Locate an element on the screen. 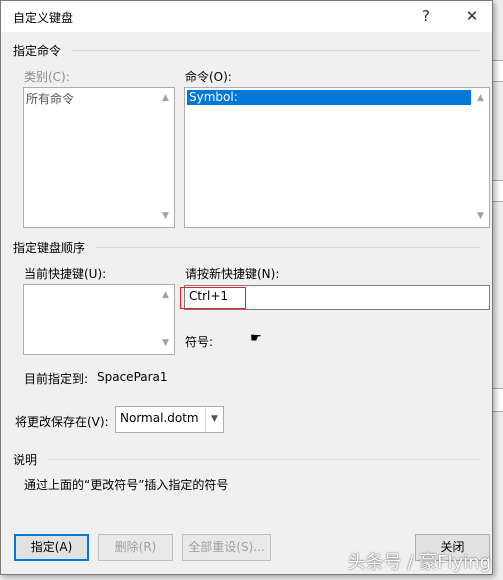 This screenshot has width=503, height=580. currently-assigned-value: SpacePara1 is located at coordinates (132, 377).